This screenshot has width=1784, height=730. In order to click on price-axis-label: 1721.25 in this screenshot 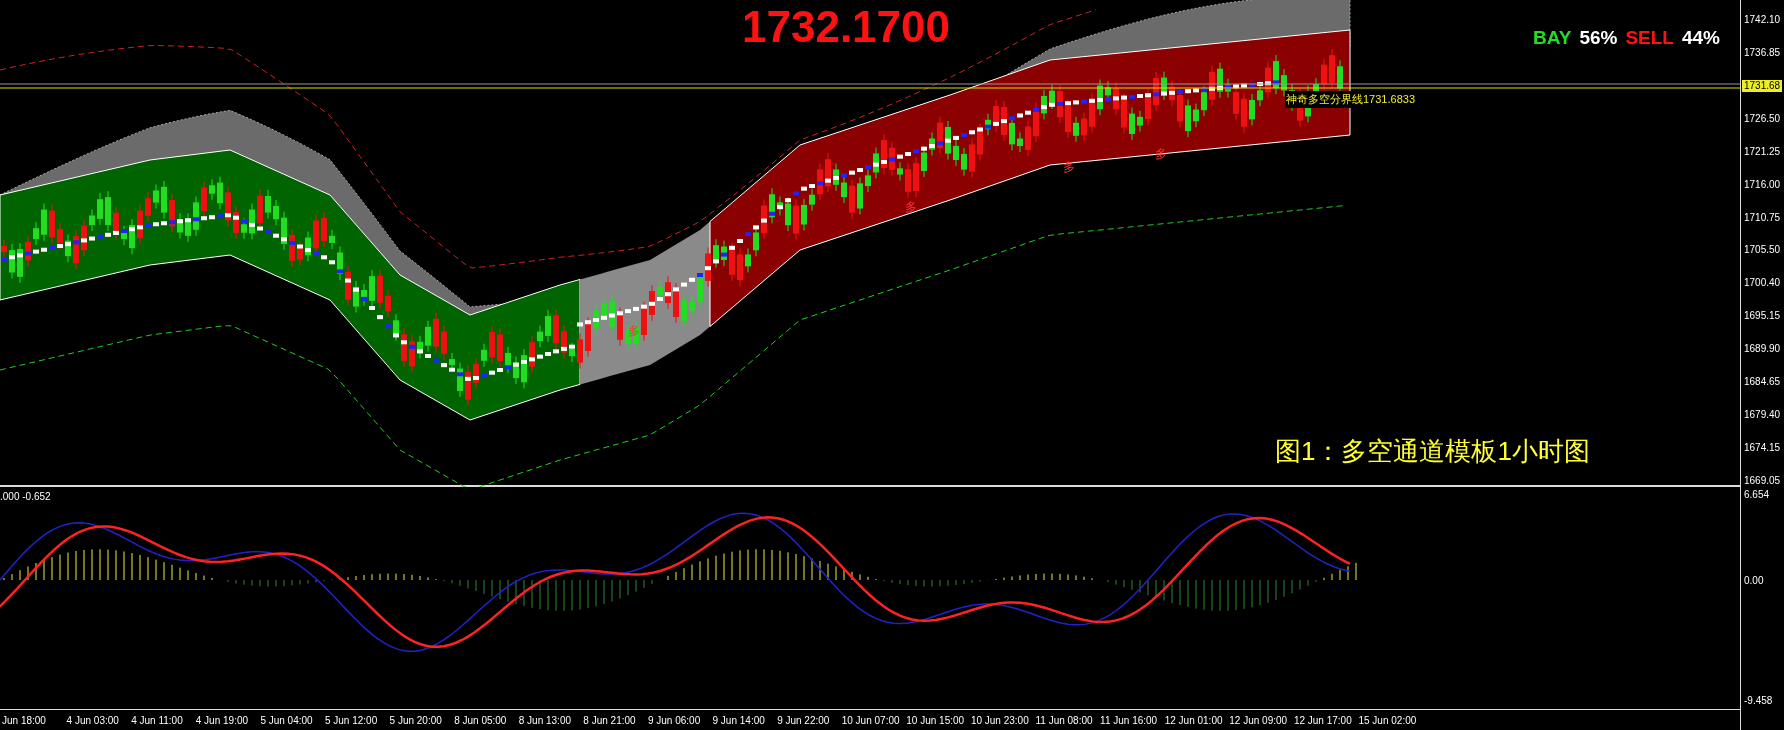, I will do `click(1763, 151)`.